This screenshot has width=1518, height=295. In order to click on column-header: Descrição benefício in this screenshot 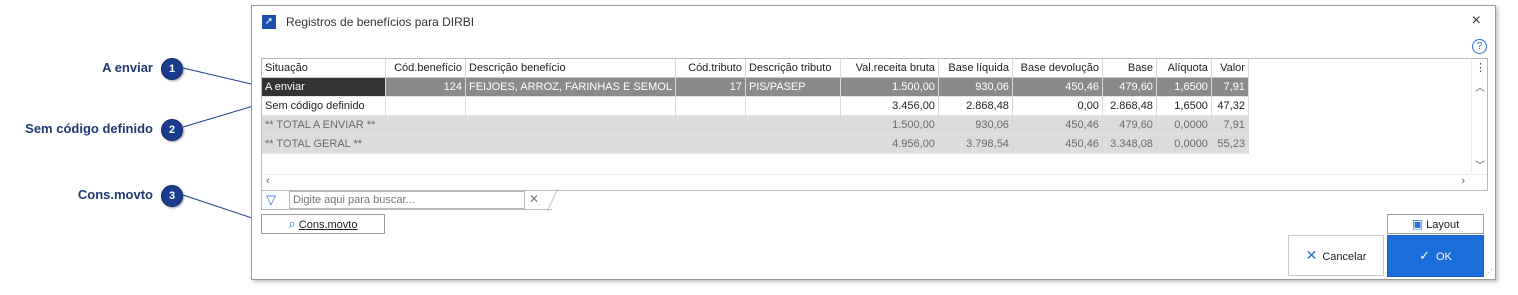, I will do `click(570, 68)`.